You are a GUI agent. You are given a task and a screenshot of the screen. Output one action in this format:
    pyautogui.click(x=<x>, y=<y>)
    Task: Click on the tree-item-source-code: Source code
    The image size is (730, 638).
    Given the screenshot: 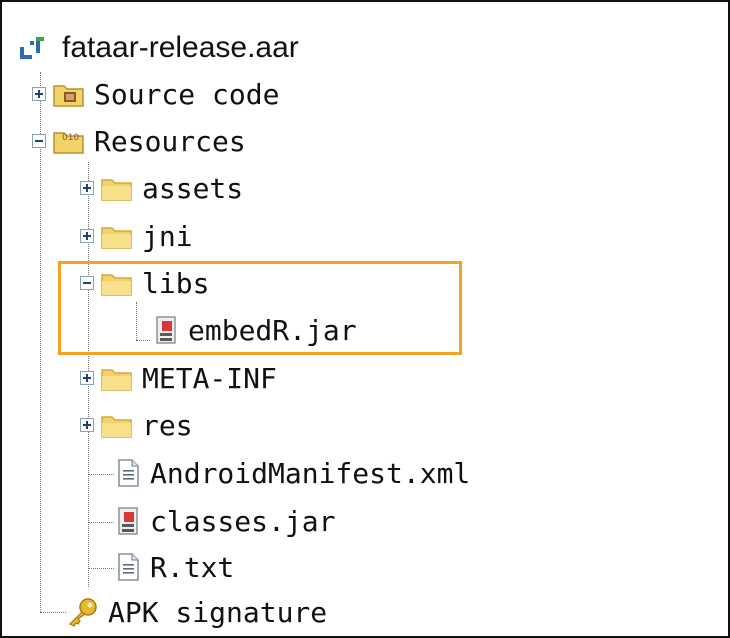 What is the action you would take?
    pyautogui.click(x=155, y=94)
    